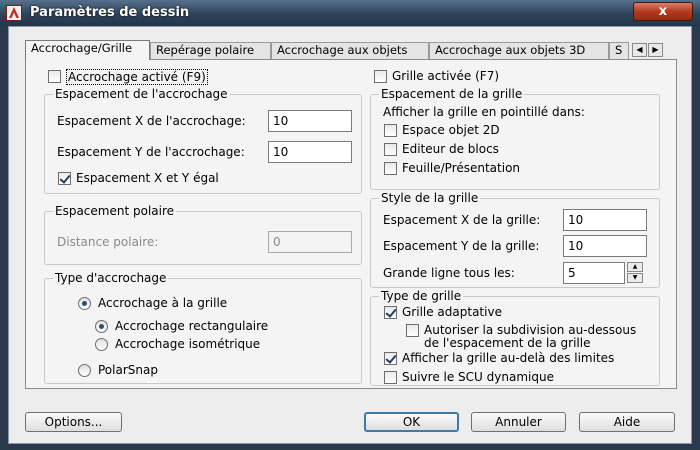 This screenshot has height=450, width=700. What do you see at coordinates (635, 278) in the screenshot?
I see `spin-down-icon: ▼` at bounding box center [635, 278].